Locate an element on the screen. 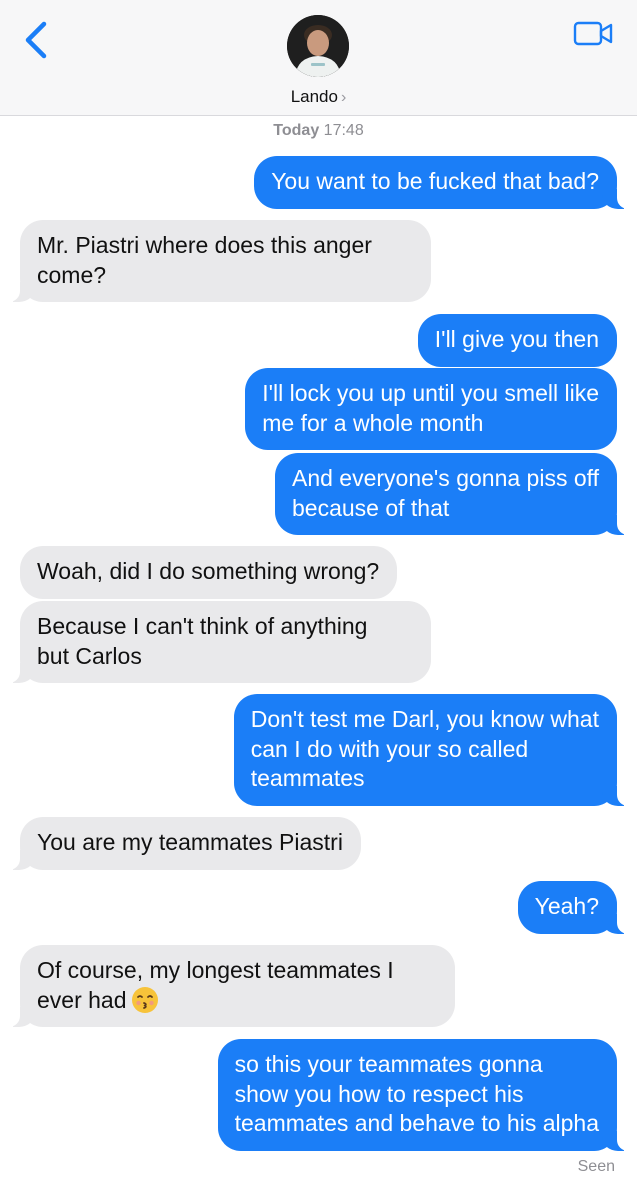  video-camera-icon is located at coordinates (593, 33).